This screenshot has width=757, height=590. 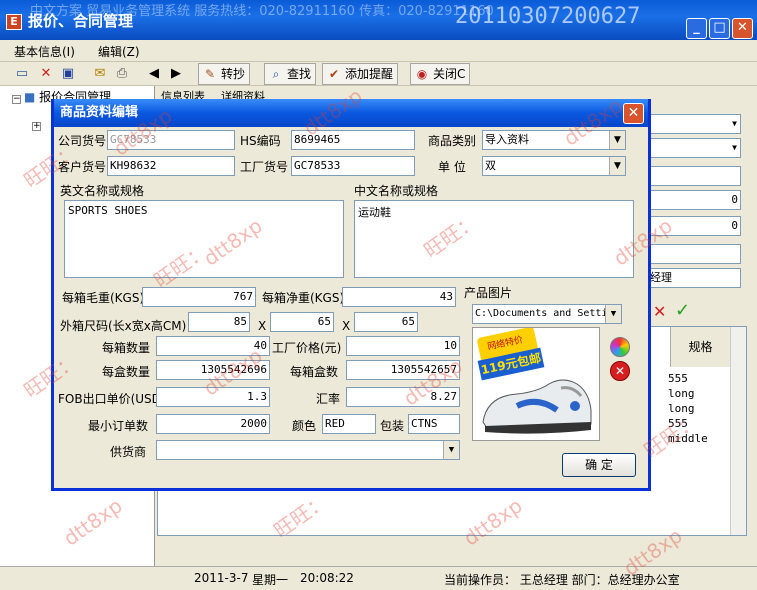 I want to click on close-icon: ◉, so click(x=422, y=74).